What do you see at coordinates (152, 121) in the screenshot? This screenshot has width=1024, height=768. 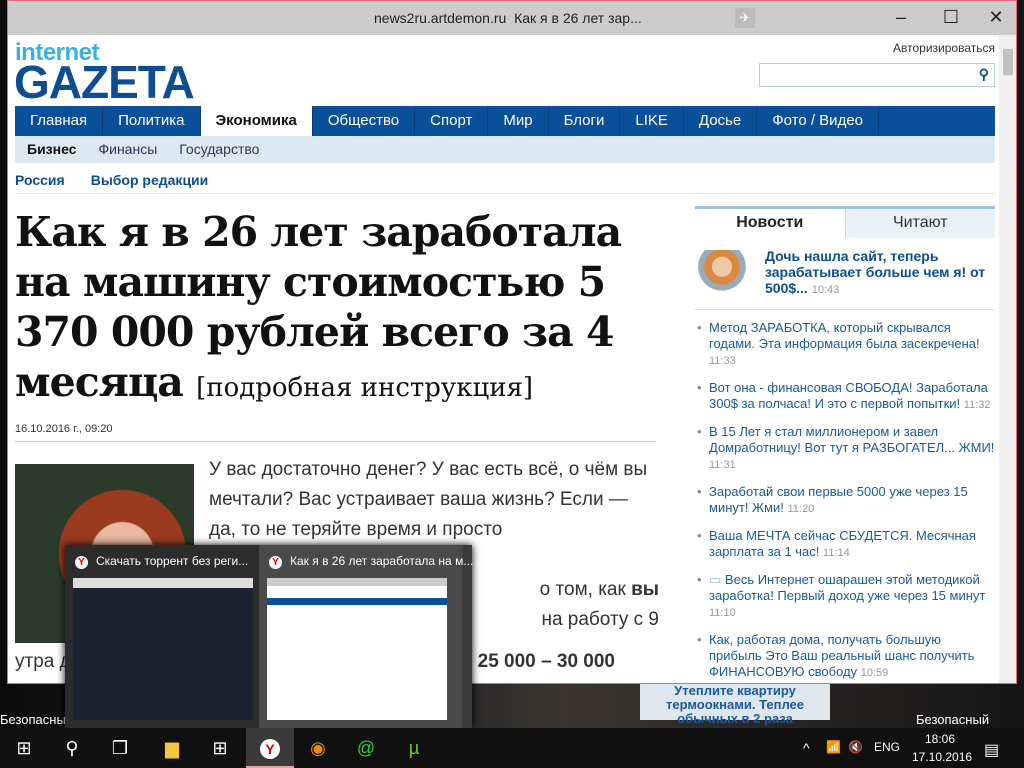 I see `nav-item: Политика` at bounding box center [152, 121].